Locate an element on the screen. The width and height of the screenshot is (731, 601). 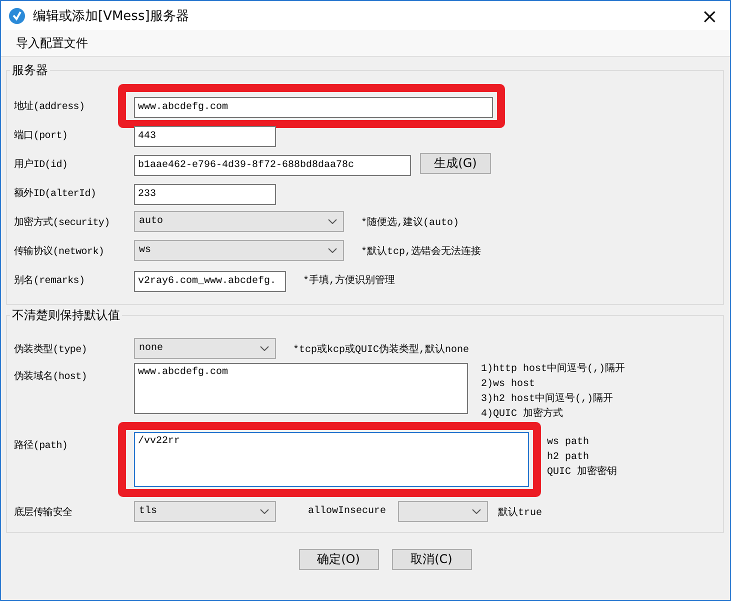
field-label: 伪装类型(type) is located at coordinates (51, 349).